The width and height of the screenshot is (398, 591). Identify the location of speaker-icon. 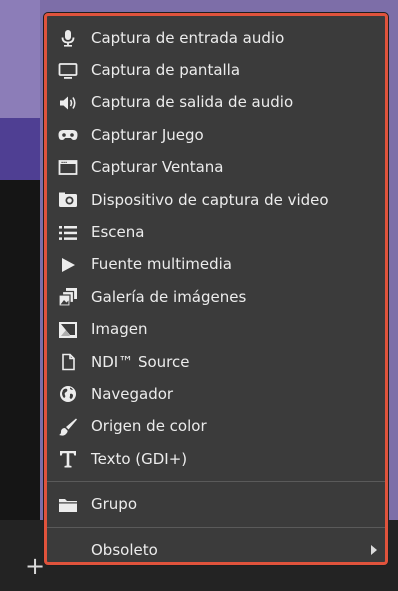
(68, 103).